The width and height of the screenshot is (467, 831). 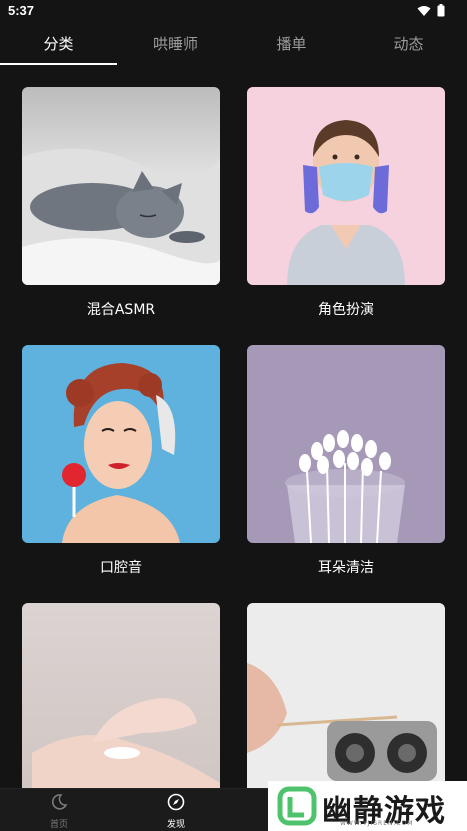 I want to click on status-icons, so click(x=431, y=10).